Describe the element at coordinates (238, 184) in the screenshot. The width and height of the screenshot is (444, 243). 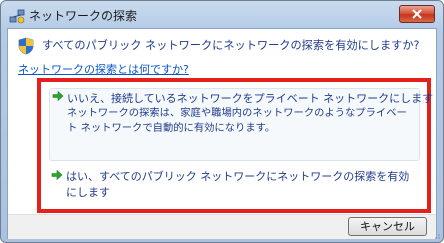
I see `option-title: はい、すべてのパブリック ネットワークにネットワークの探索を有効にします` at that location.